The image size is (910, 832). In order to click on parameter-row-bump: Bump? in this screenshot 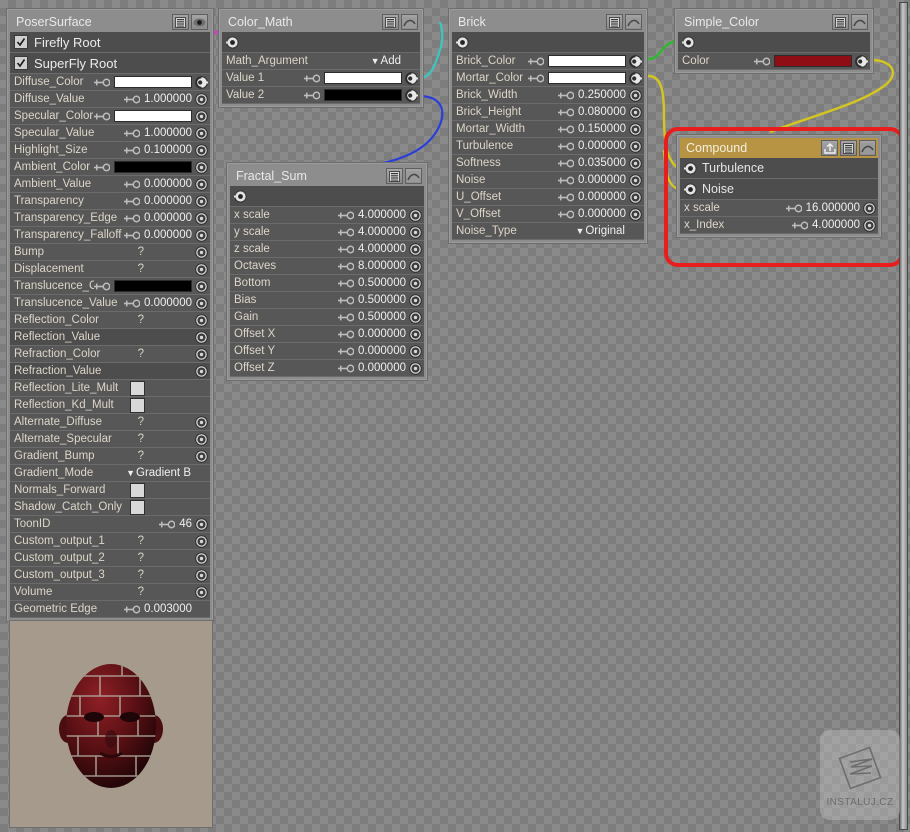, I will do `click(110, 252)`.